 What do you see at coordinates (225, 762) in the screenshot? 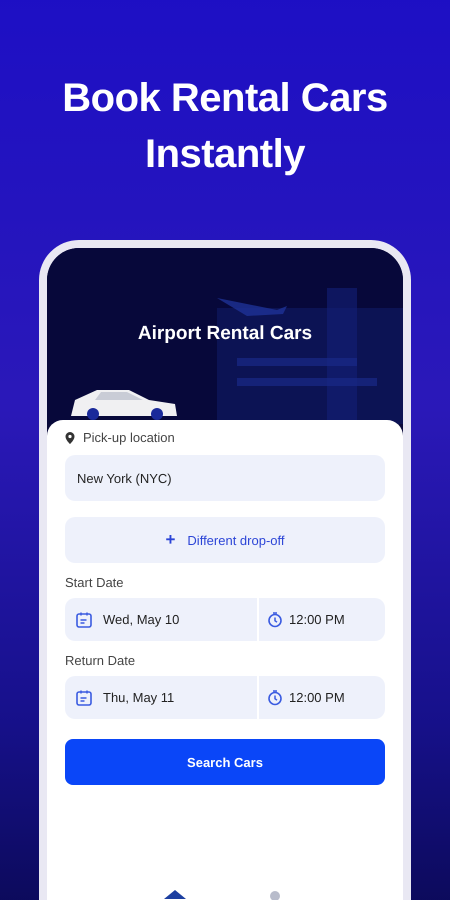
I see `search-cars-button: Search Cars` at bounding box center [225, 762].